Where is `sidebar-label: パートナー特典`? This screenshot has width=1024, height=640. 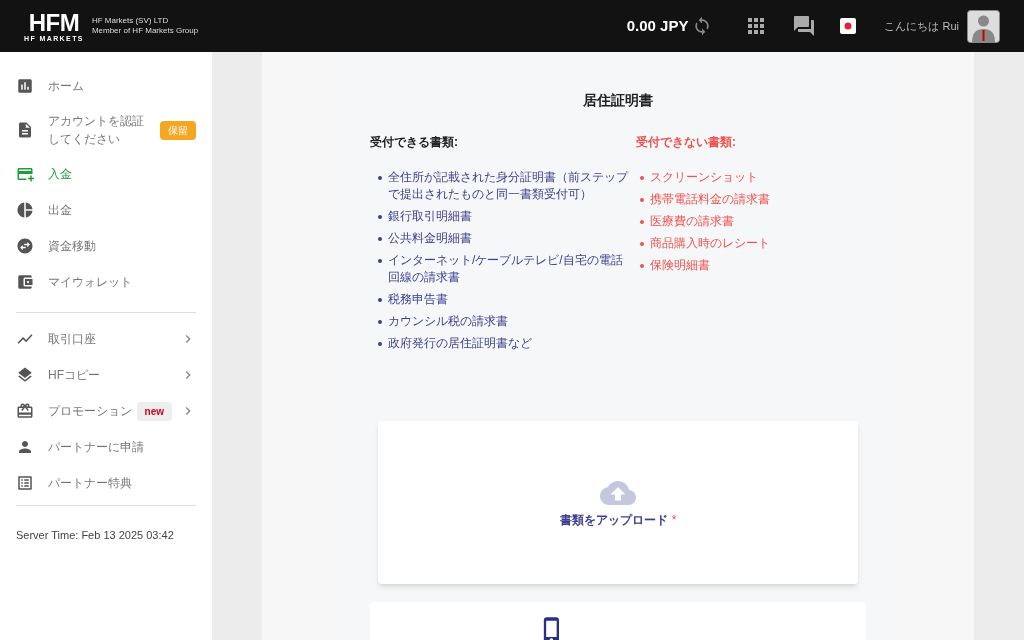
sidebar-label: パートナー特典 is located at coordinates (90, 483).